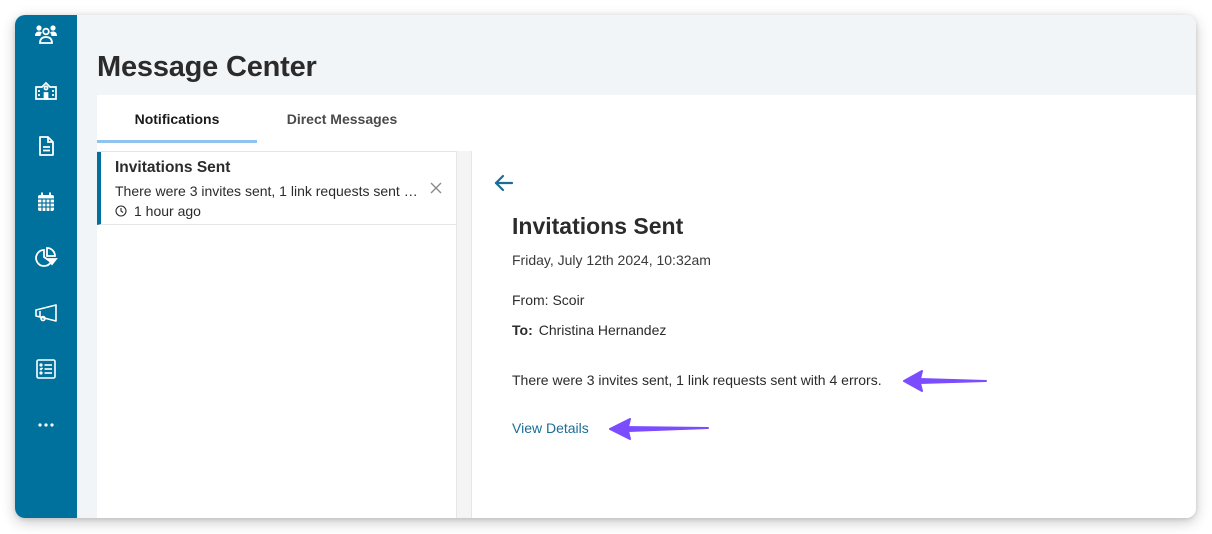 This screenshot has height=534, width=1212. I want to click on sidebar-item-documents, so click(46, 146).